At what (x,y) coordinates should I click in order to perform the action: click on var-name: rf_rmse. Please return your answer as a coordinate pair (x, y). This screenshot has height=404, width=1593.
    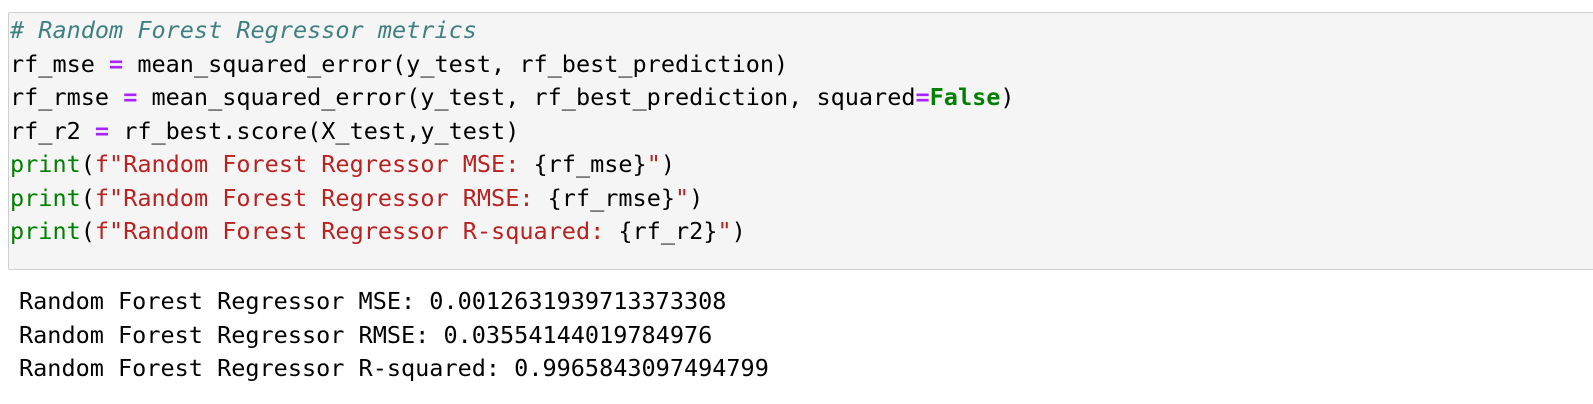
    Looking at the image, I should click on (67, 97).